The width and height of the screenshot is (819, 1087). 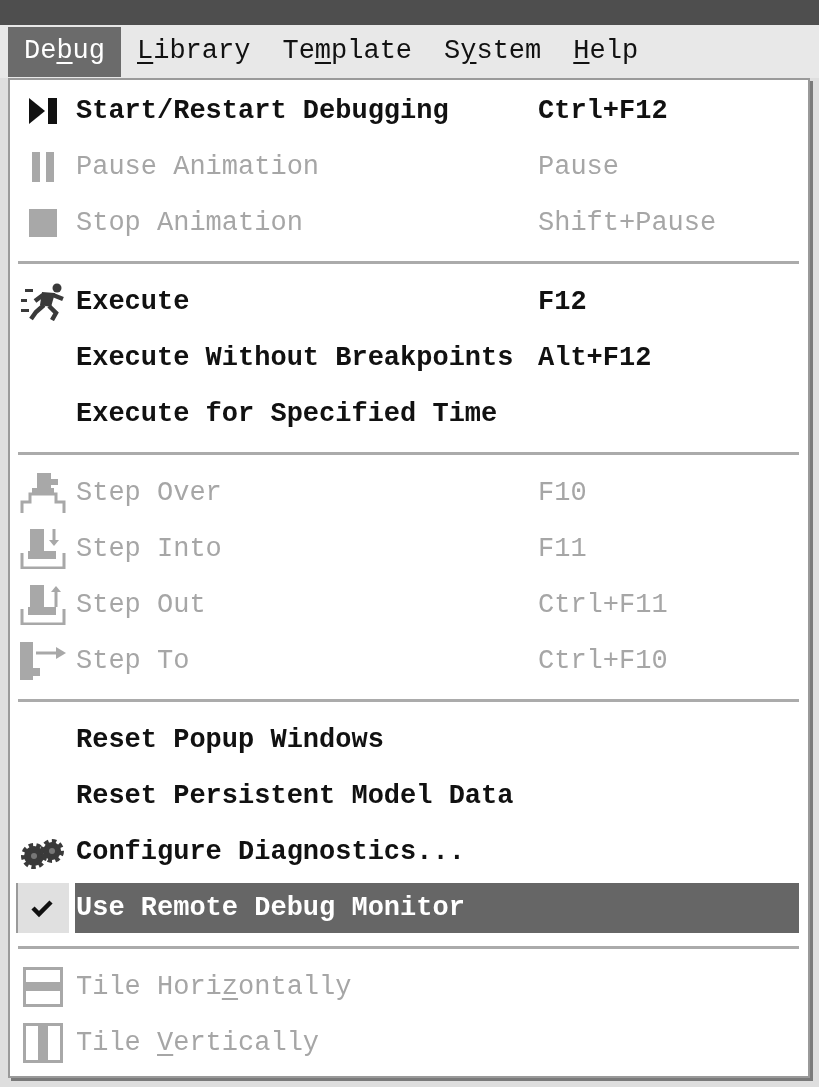 I want to click on menu-title: Debug, so click(x=64, y=51).